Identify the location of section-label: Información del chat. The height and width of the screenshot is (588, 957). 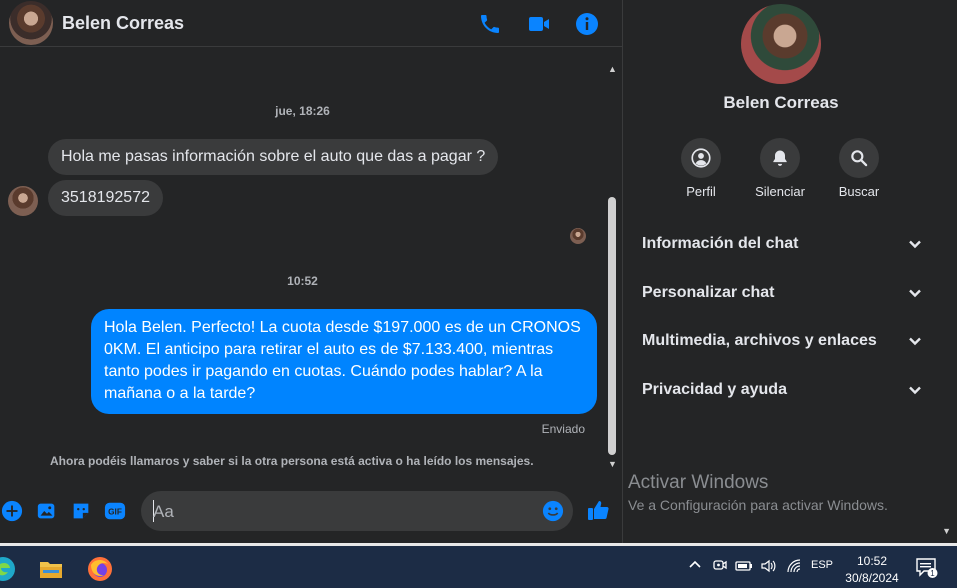
(720, 243).